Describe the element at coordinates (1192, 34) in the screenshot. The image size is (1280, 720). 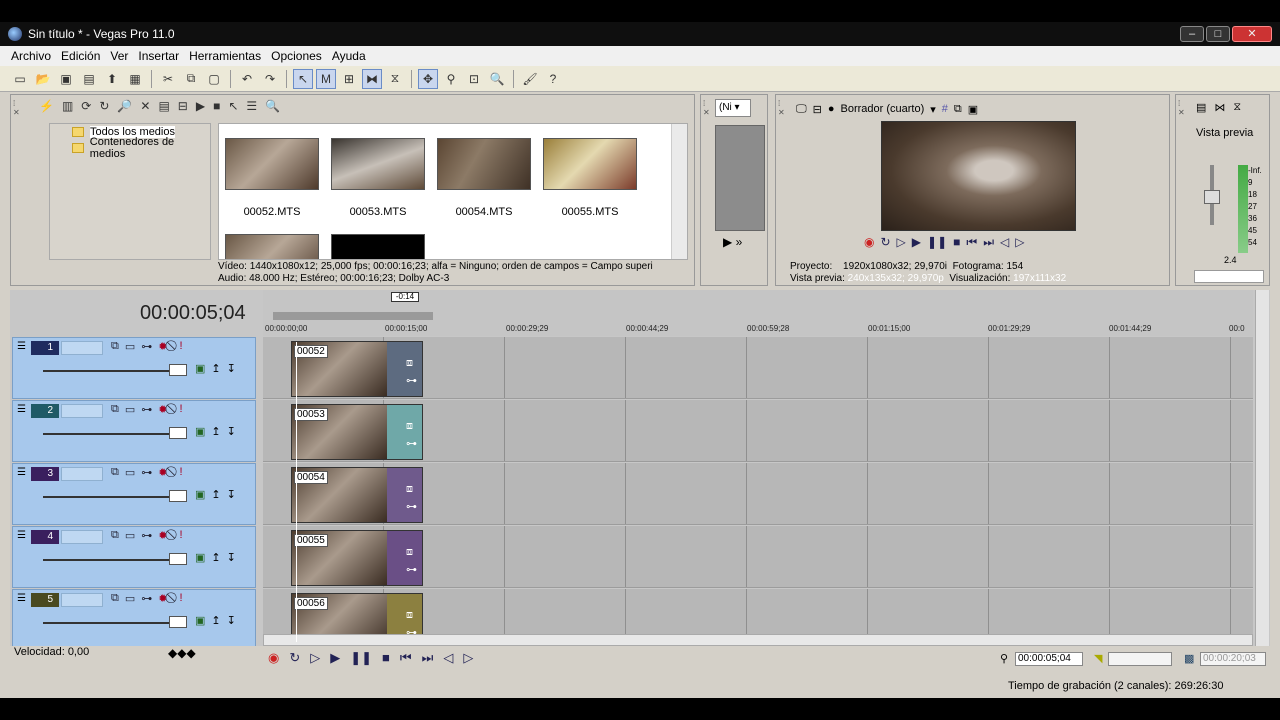
I see `minimize-button: –` at that location.